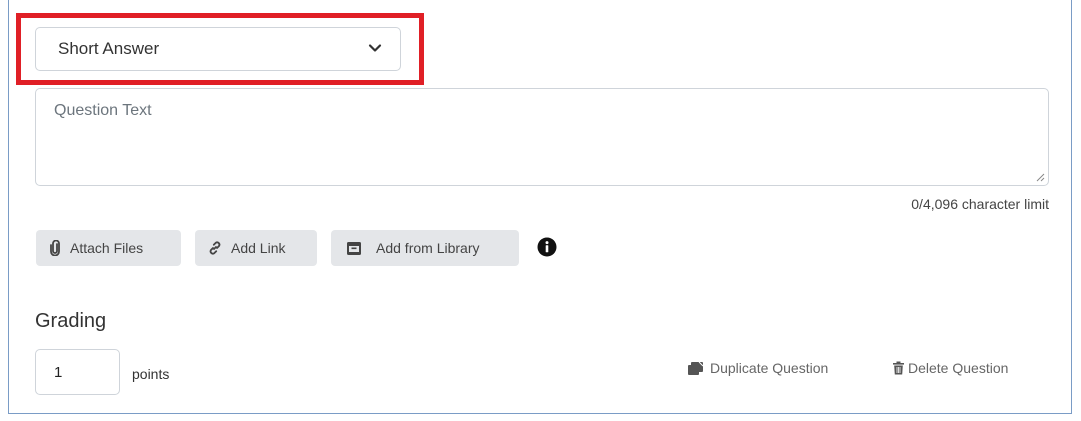 The height and width of the screenshot is (421, 1081). I want to click on question-type-select: Short Answer, so click(218, 49).